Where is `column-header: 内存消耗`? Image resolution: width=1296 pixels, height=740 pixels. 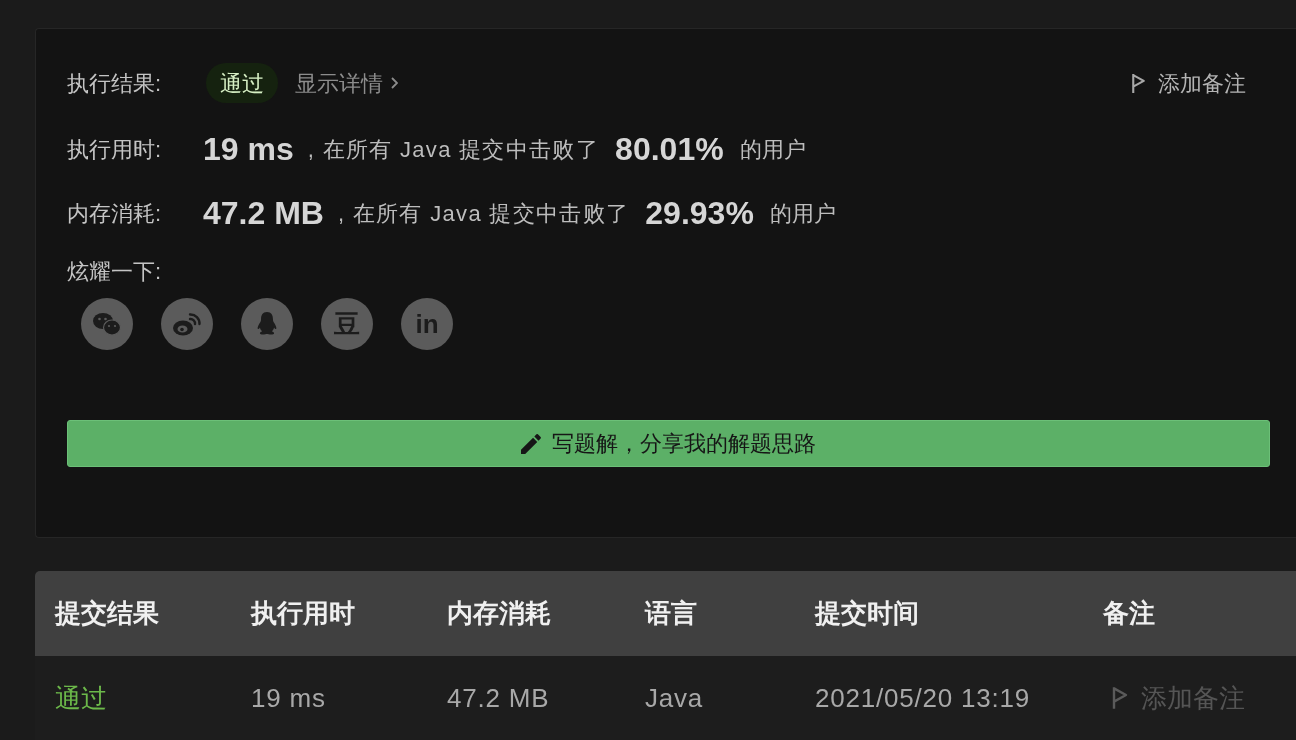
column-header: 内存消耗 is located at coordinates (499, 613).